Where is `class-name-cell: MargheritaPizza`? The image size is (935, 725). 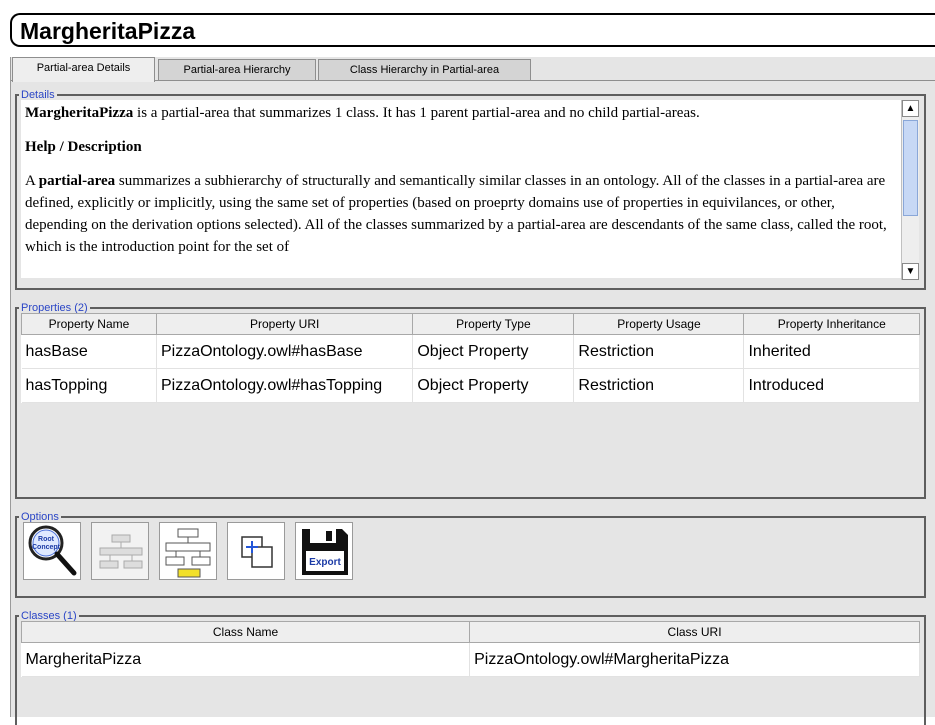 class-name-cell: MargheritaPizza is located at coordinates (246, 659).